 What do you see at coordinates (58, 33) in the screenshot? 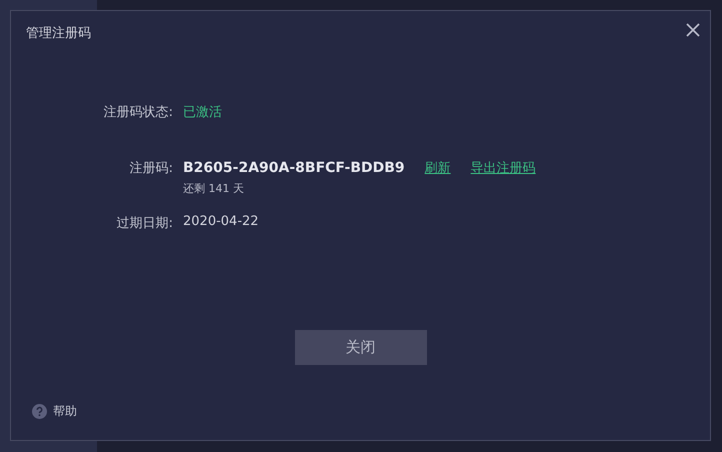
I see `dialog-title: 管理注册码` at bounding box center [58, 33].